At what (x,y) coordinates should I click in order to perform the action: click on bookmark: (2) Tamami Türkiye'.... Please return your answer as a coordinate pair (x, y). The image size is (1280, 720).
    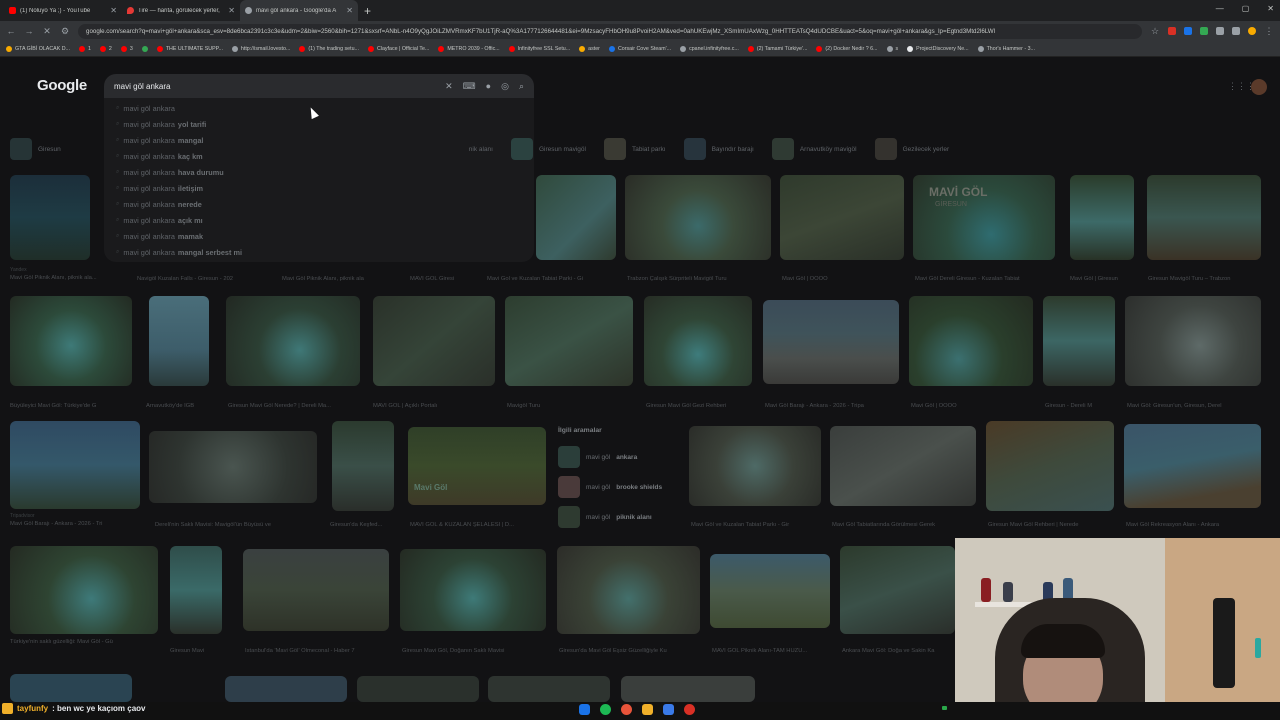
    Looking at the image, I should click on (777, 48).